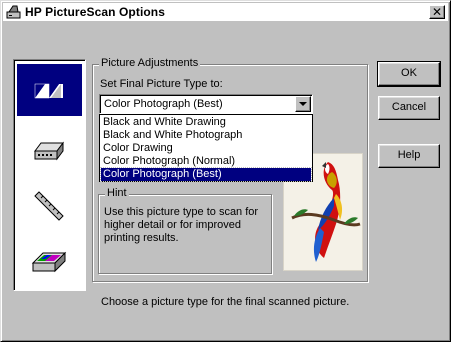  Describe the element at coordinates (206, 135) in the screenshot. I see `option-bw-photograph: Black and White Photograph` at that location.